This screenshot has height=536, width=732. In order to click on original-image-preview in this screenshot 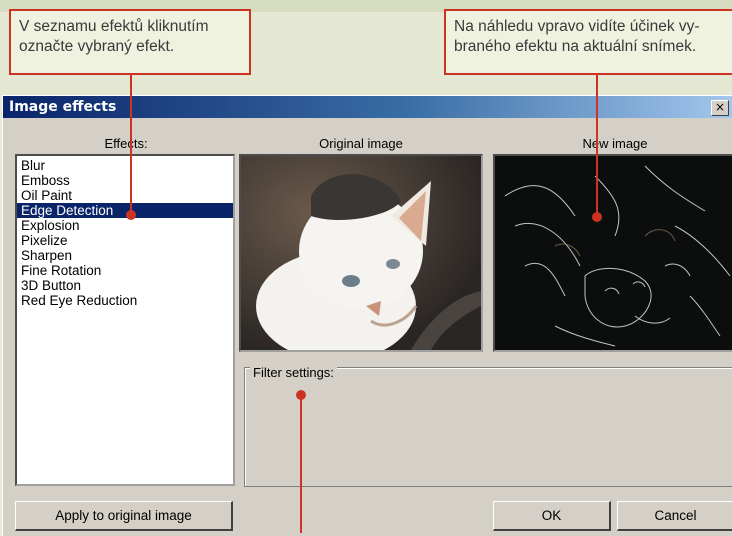, I will do `click(361, 253)`.